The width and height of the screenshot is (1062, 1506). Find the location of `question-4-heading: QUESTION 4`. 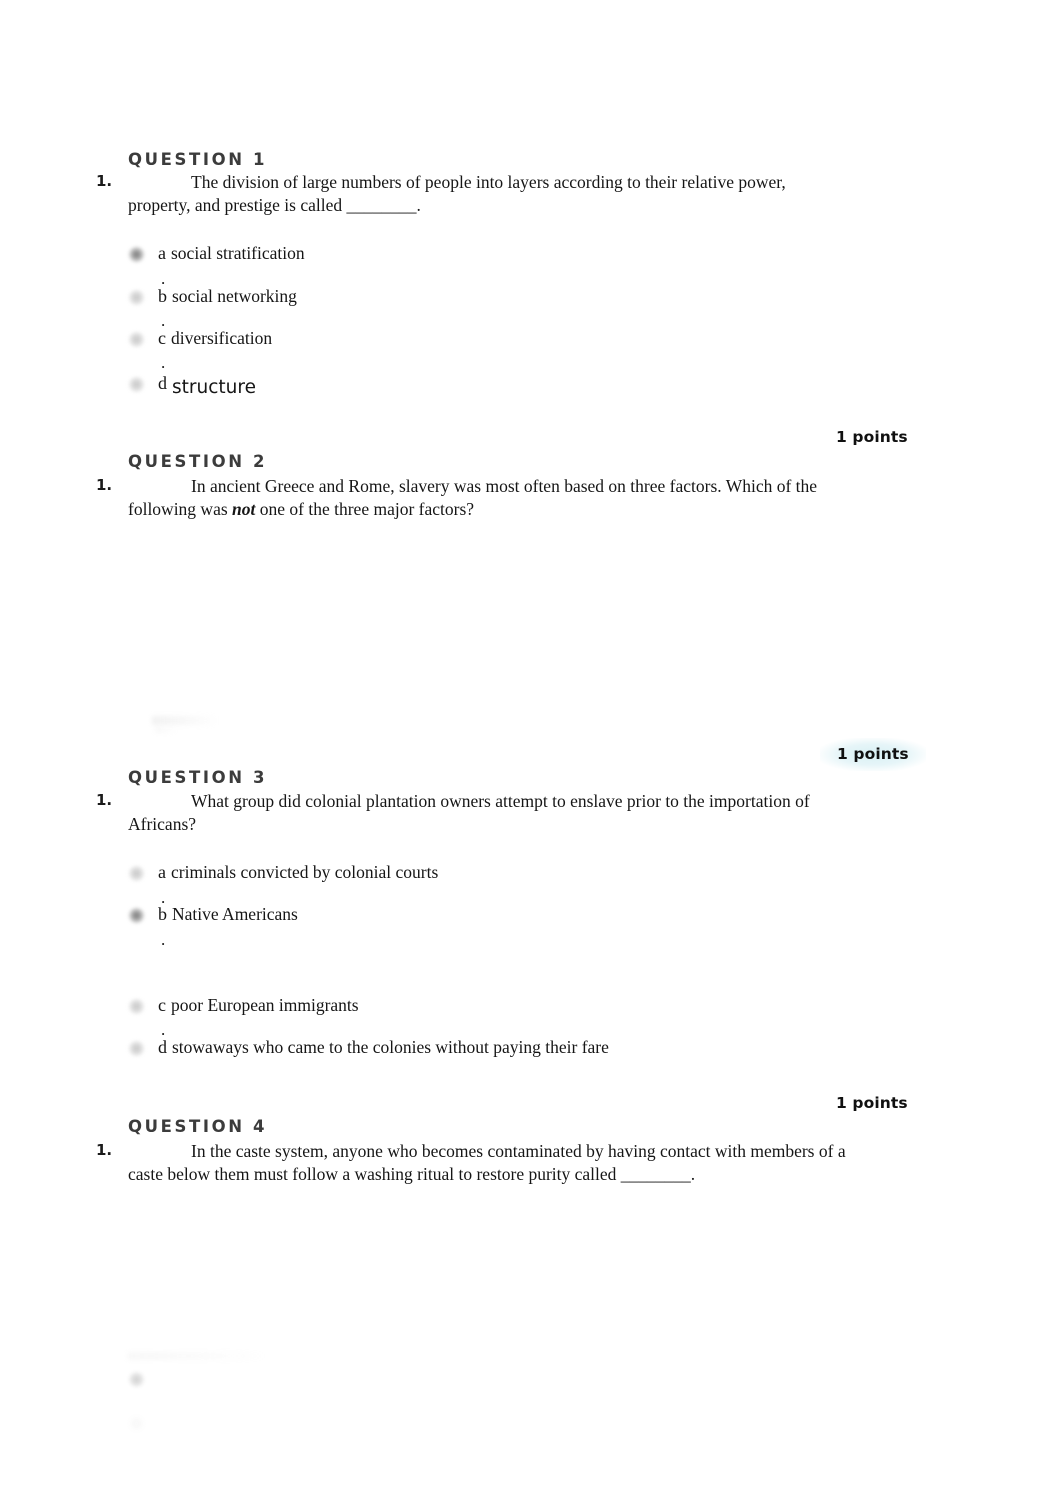

question-4-heading: QUESTION 4 is located at coordinates (198, 1126).